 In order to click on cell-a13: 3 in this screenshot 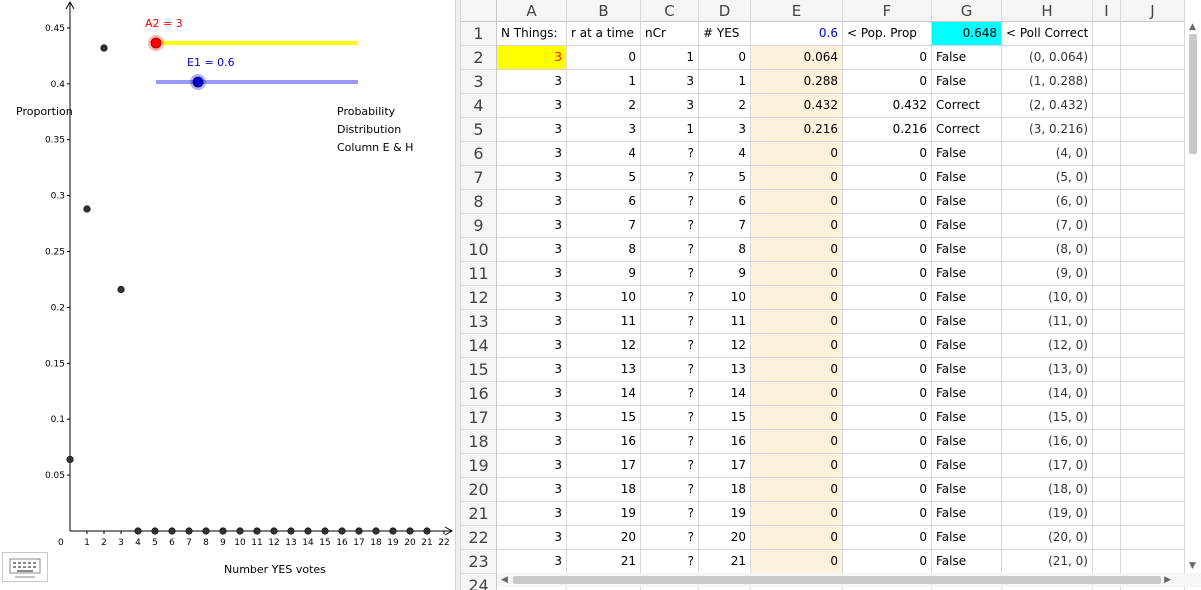, I will do `click(532, 322)`.